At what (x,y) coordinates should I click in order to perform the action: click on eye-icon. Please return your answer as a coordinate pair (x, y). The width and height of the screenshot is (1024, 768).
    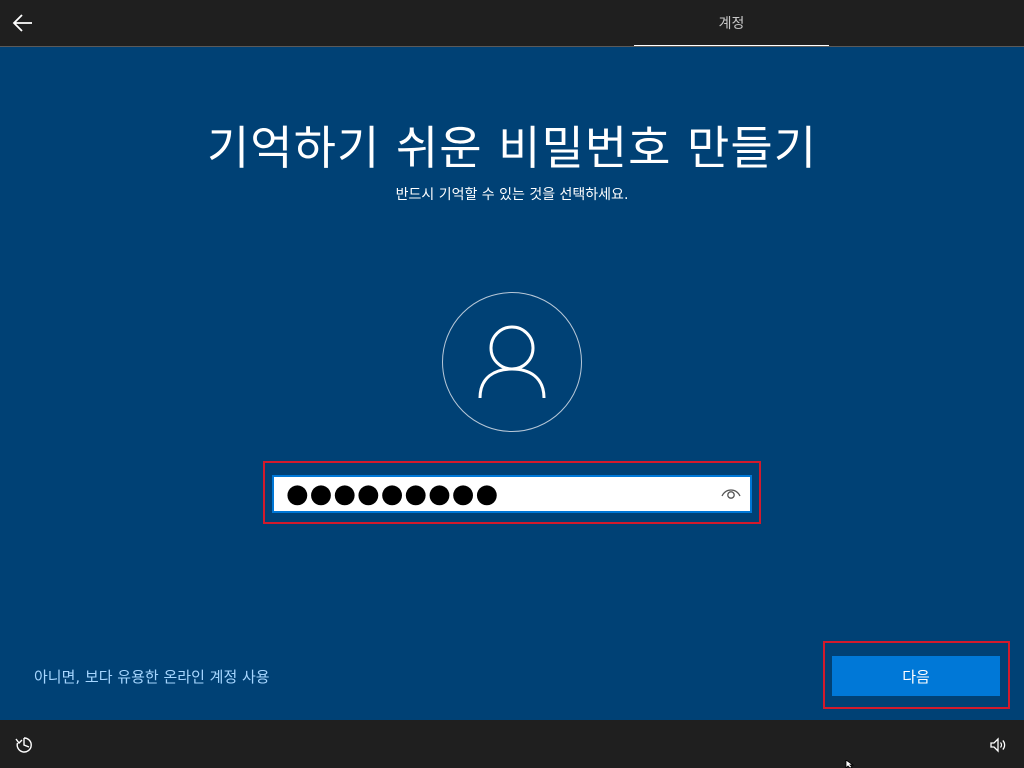
    Looking at the image, I should click on (731, 494).